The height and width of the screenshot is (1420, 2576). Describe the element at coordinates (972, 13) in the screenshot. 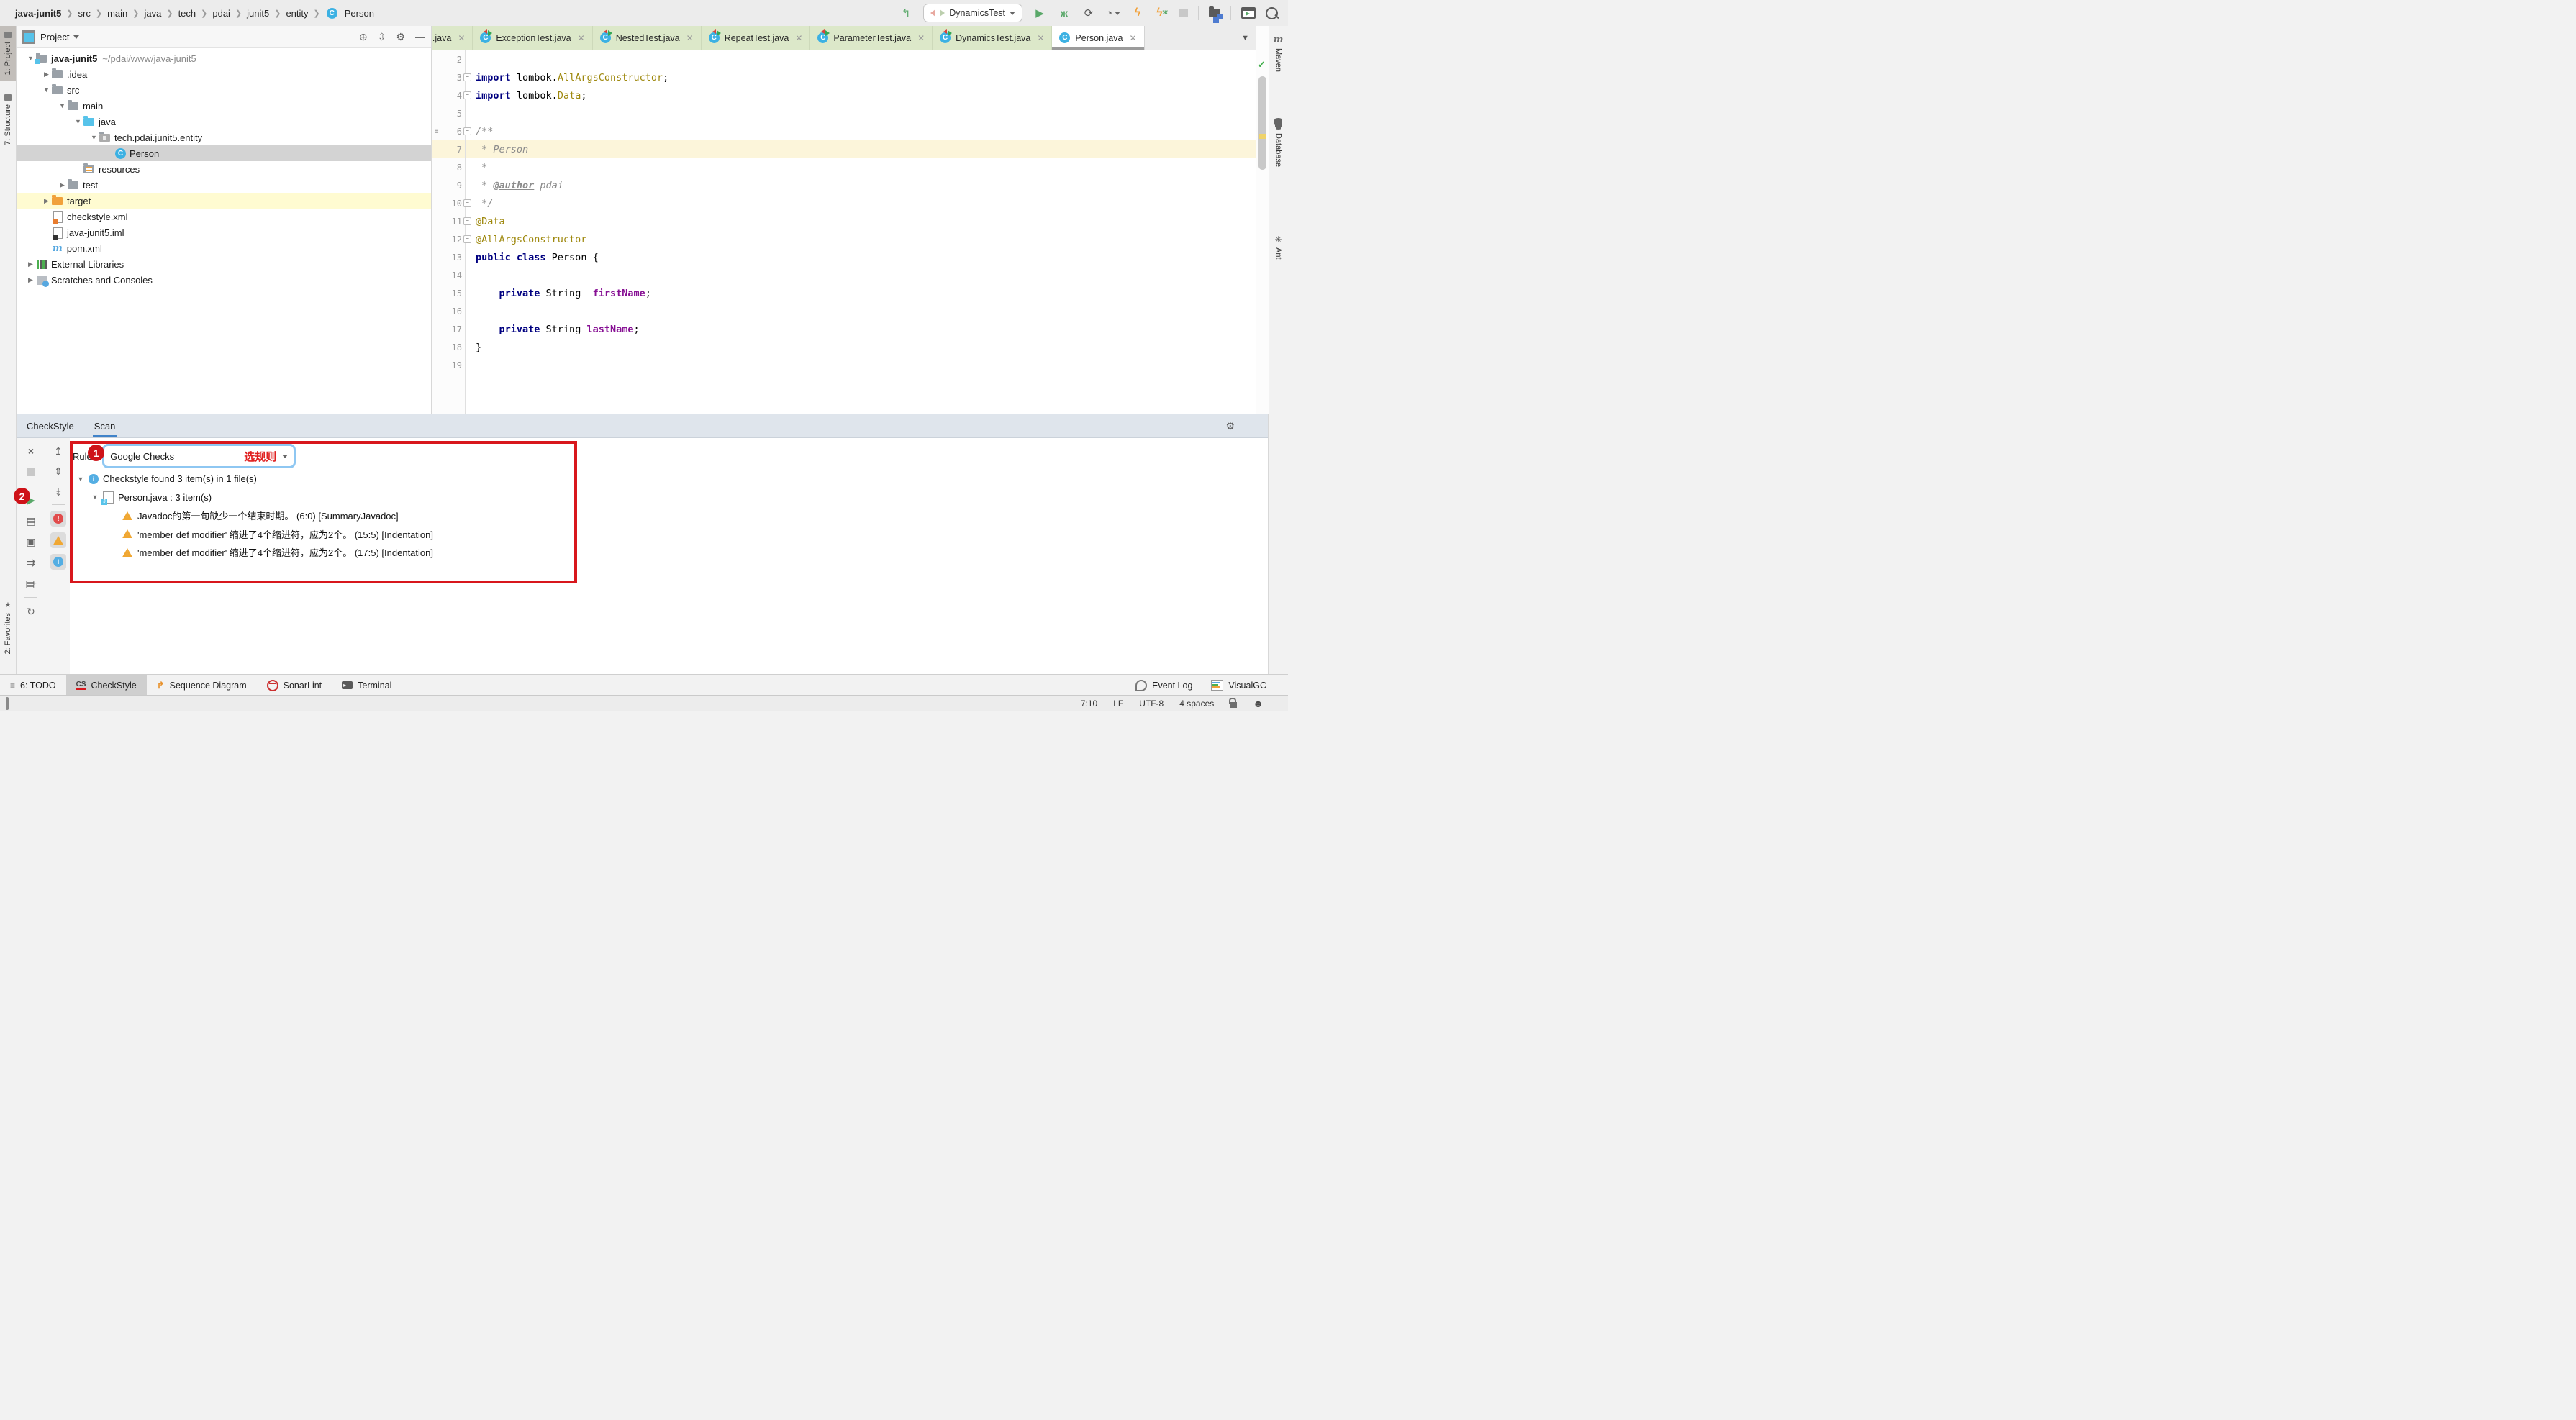

I see `run-configuration-select: DynamicsTest` at that location.